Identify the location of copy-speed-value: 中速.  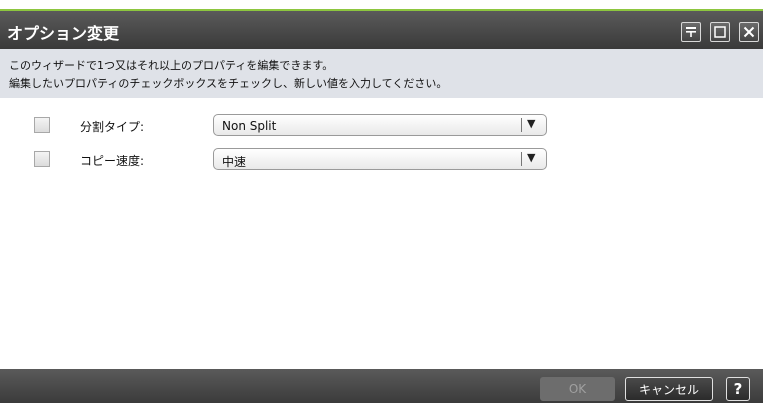
(234, 162).